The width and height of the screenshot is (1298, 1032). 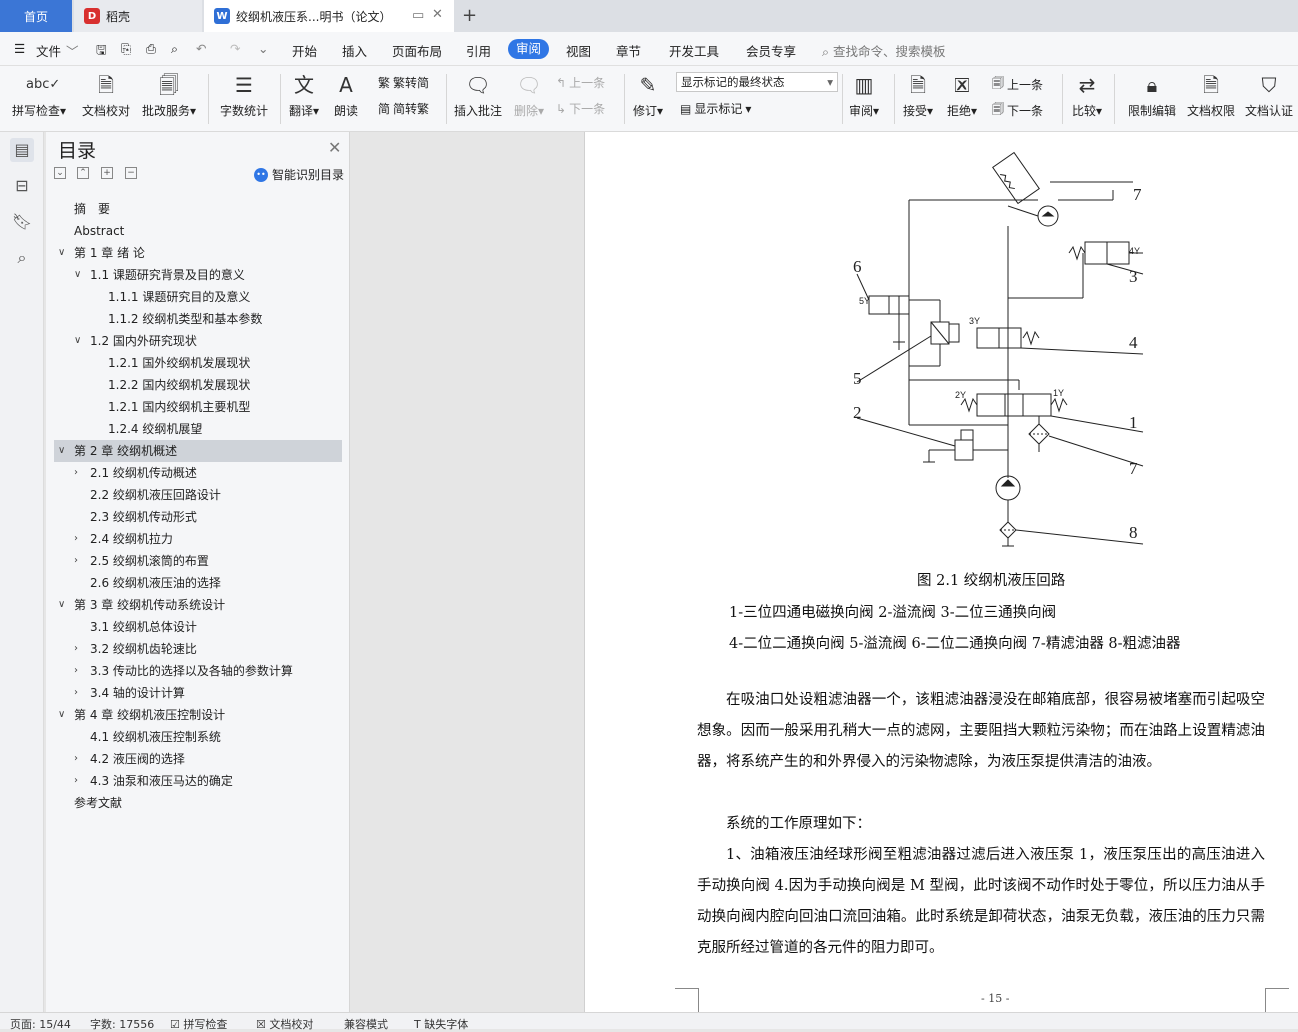 I want to click on toc-panel-icon: ▤, so click(x=22, y=150).